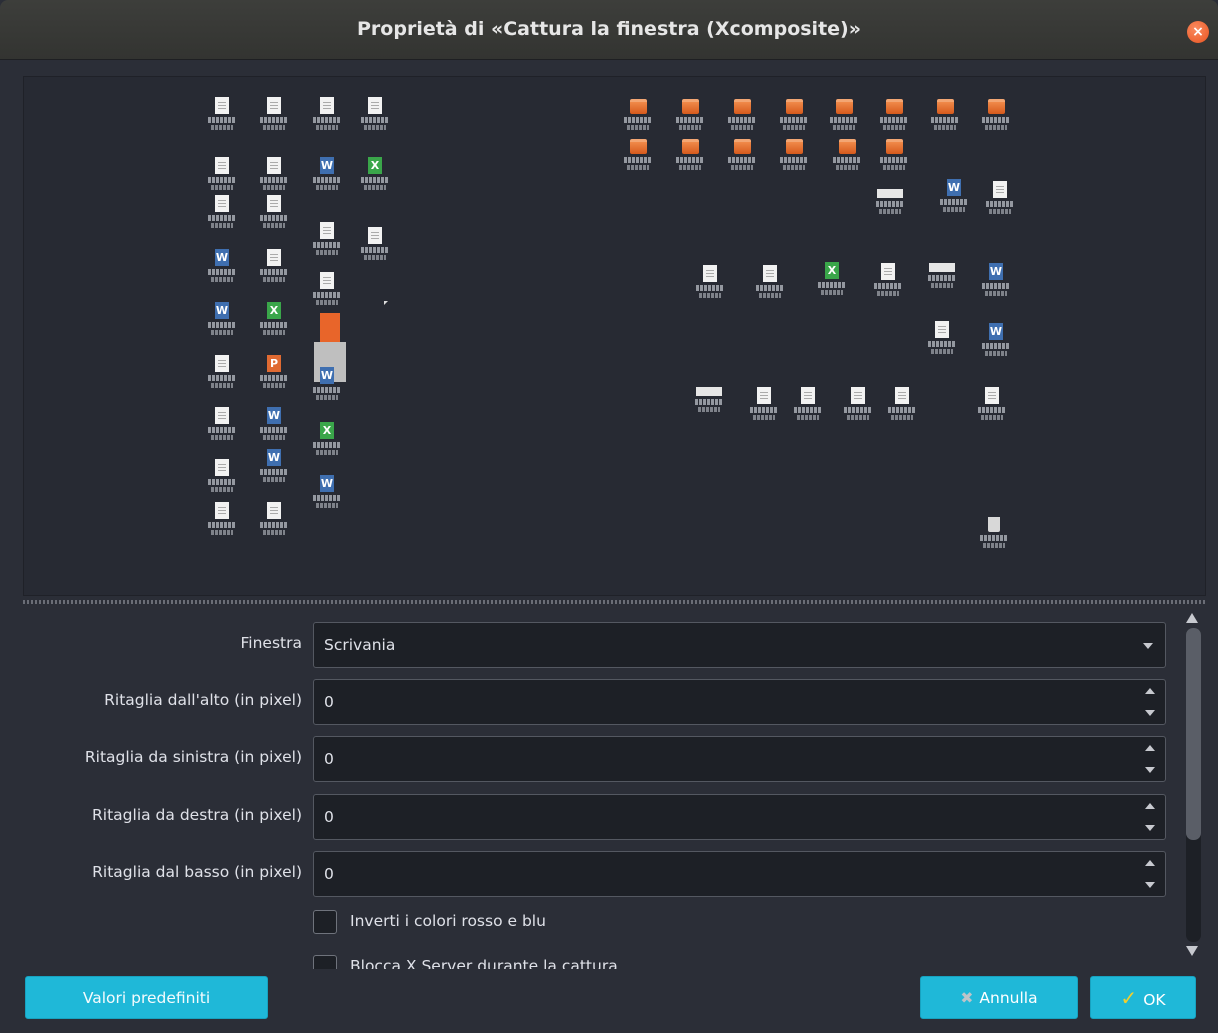 The height and width of the screenshot is (1033, 1218). Describe the element at coordinates (739, 817) in the screenshot. I see `crop-right-spinbox: 0` at that location.